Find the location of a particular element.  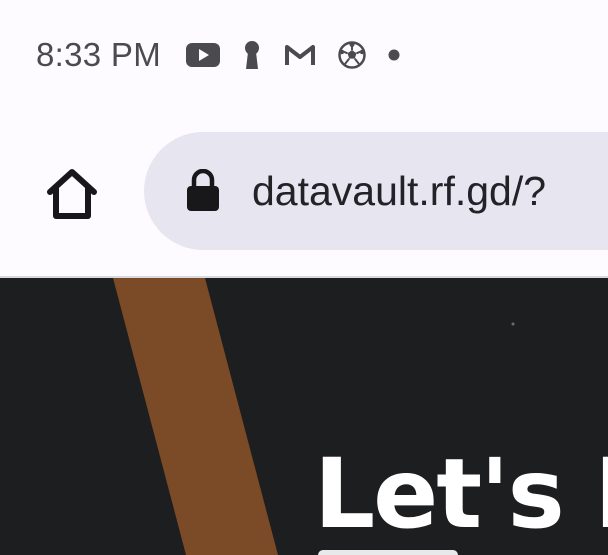

youtube-icon is located at coordinates (203, 55).